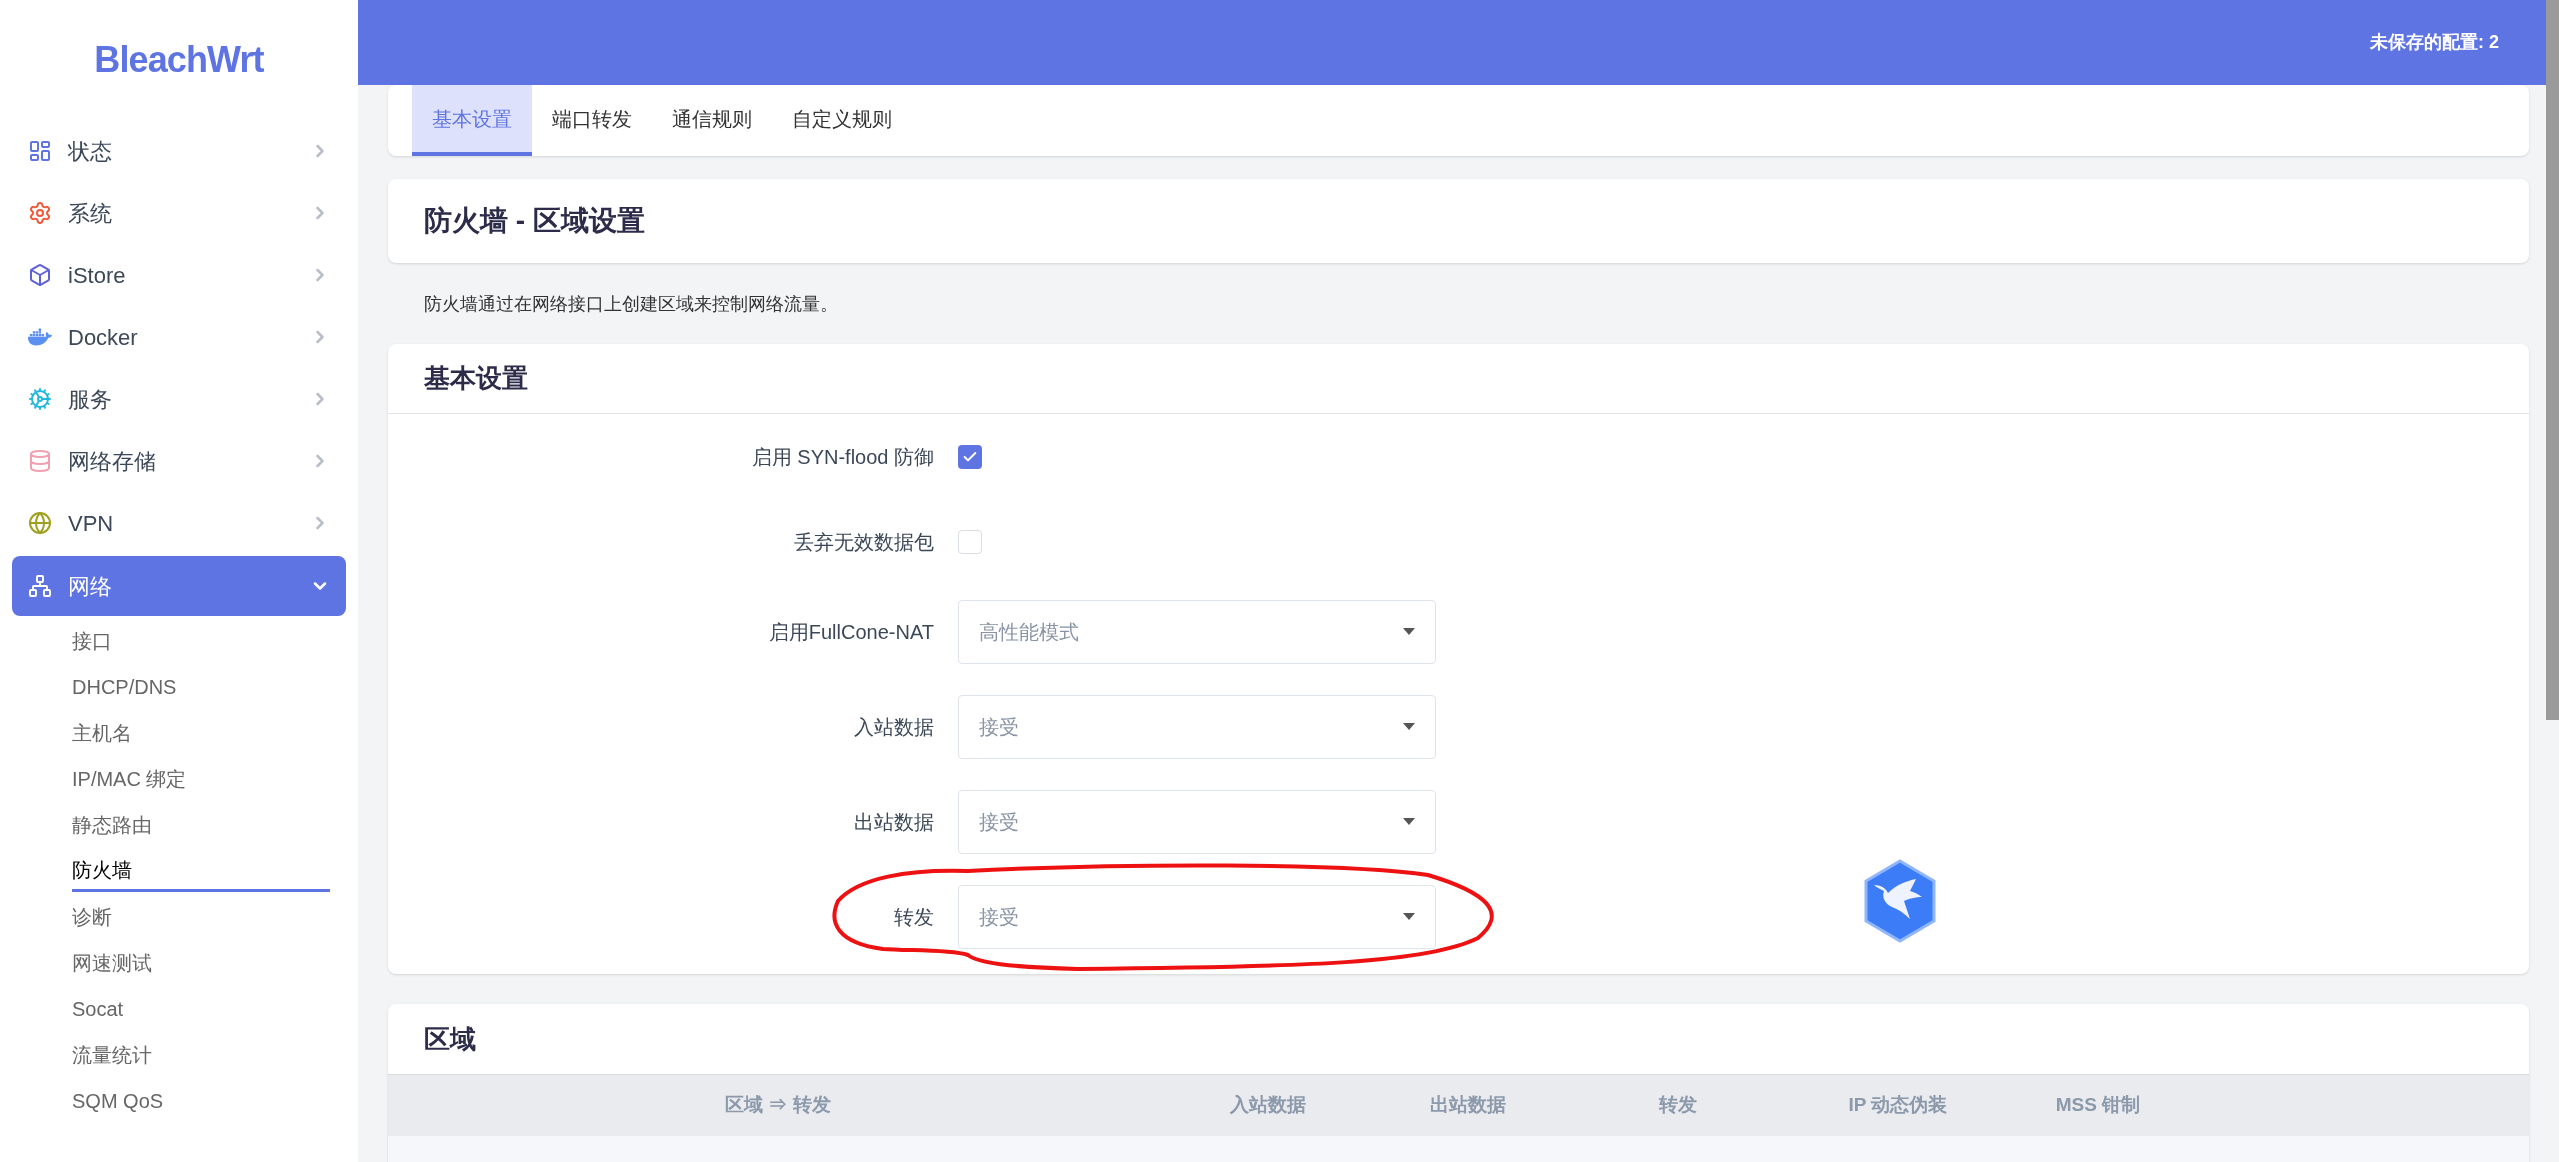 This screenshot has width=2559, height=1162. Describe the element at coordinates (894, 727) in the screenshot. I see `field-label: 入站数据` at that location.